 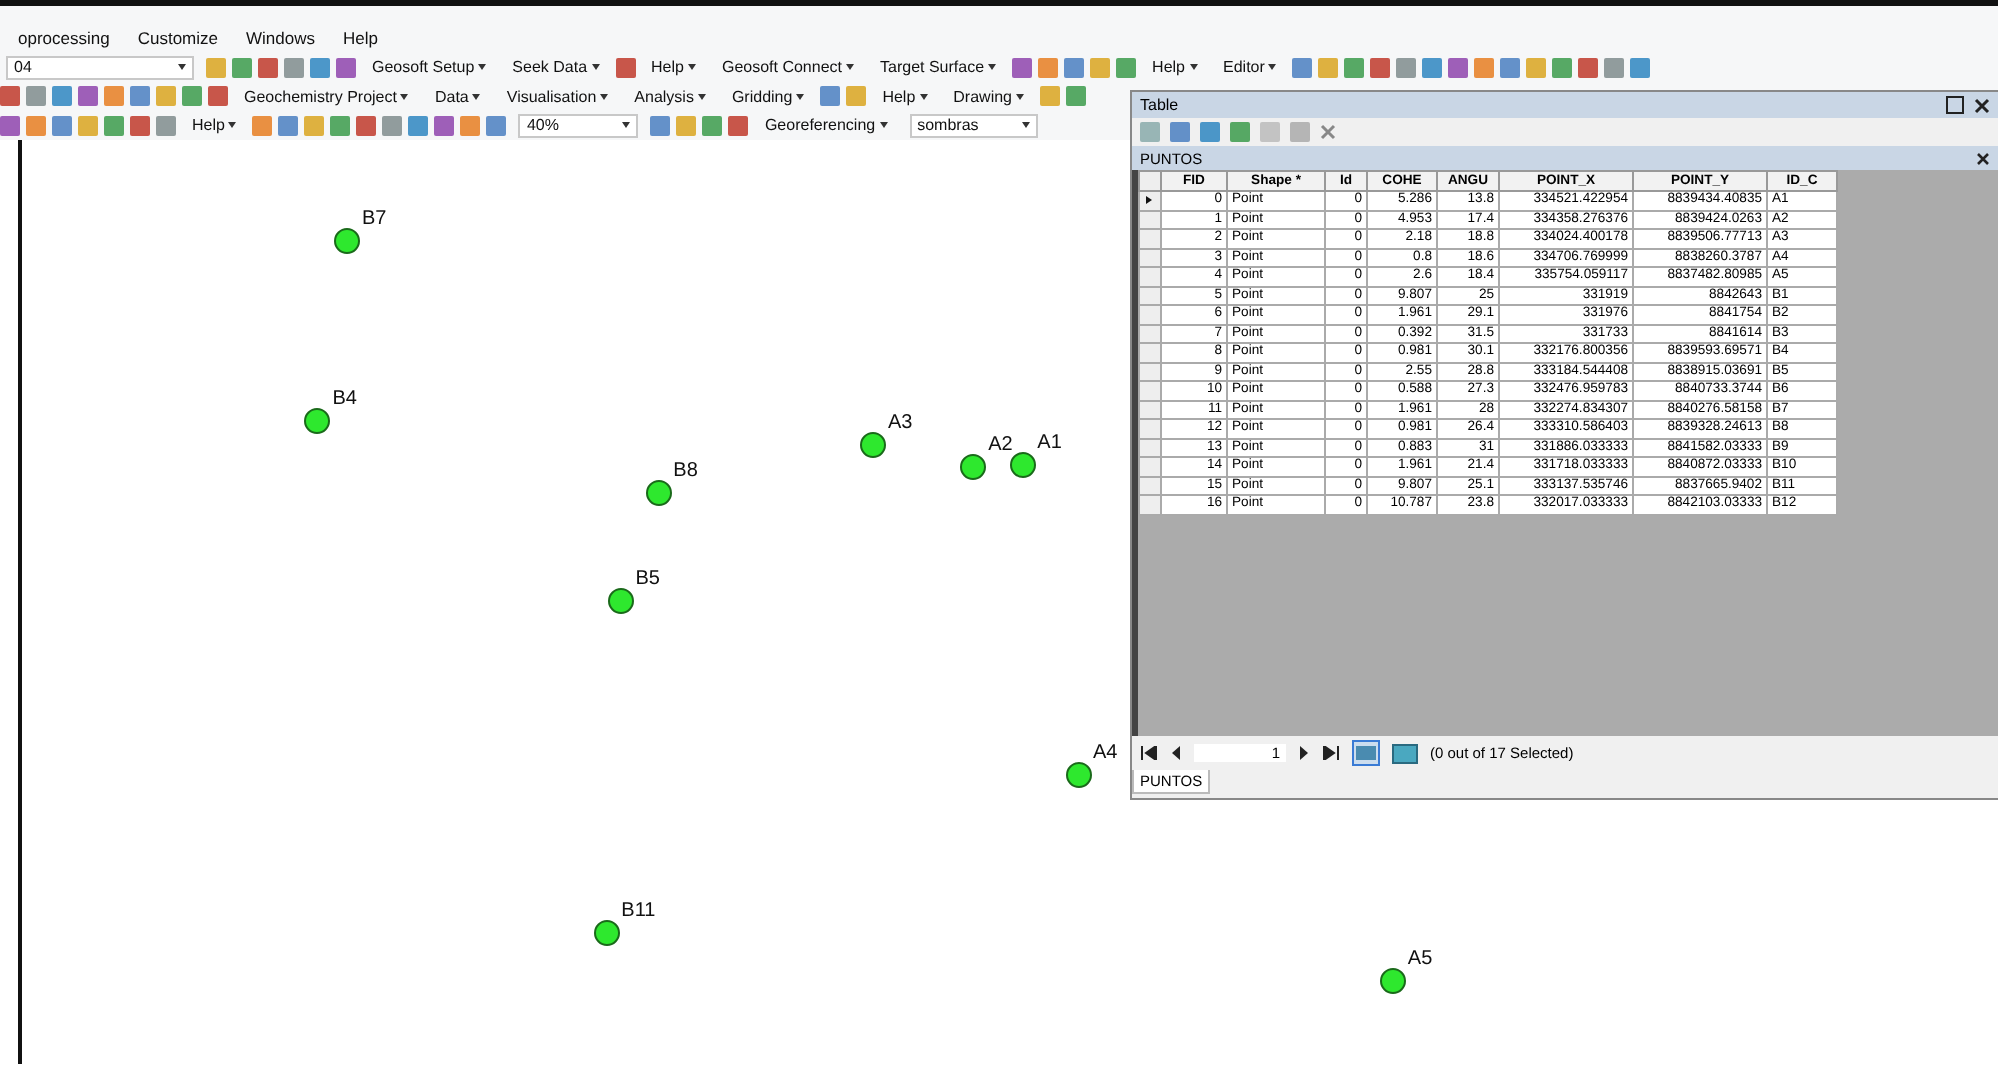 I want to click on next-record-icon, so click(x=1304, y=753).